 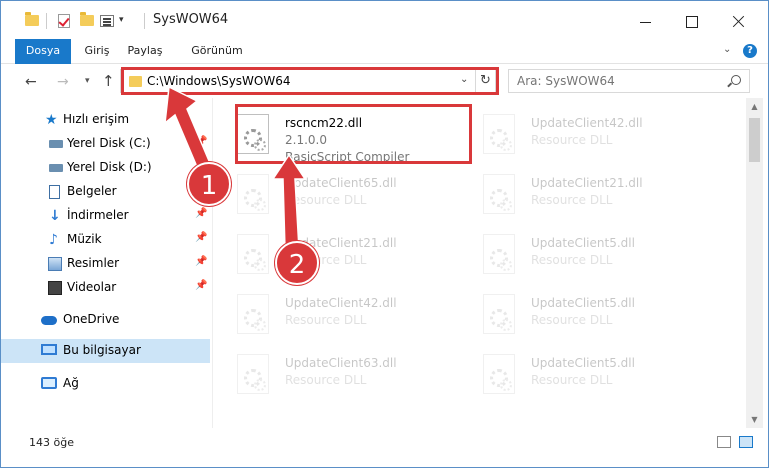 What do you see at coordinates (108, 81) in the screenshot?
I see `up-arrow-icon: ↑` at bounding box center [108, 81].